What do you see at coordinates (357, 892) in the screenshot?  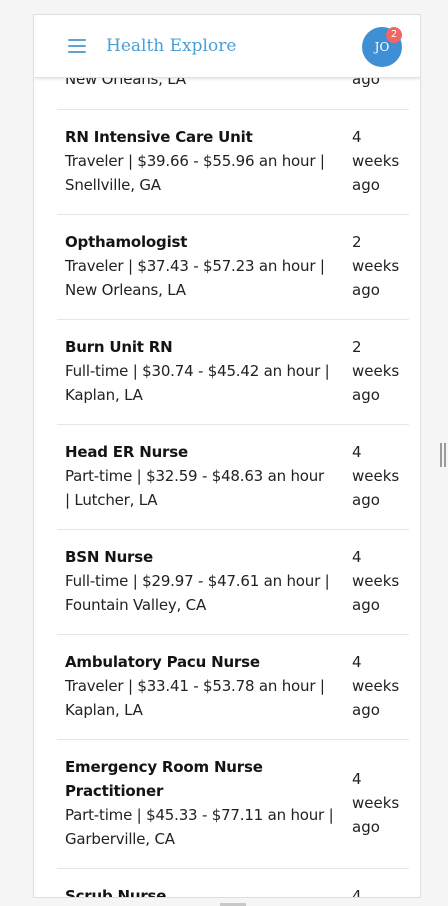 I see `job-posted-time: 4` at bounding box center [357, 892].